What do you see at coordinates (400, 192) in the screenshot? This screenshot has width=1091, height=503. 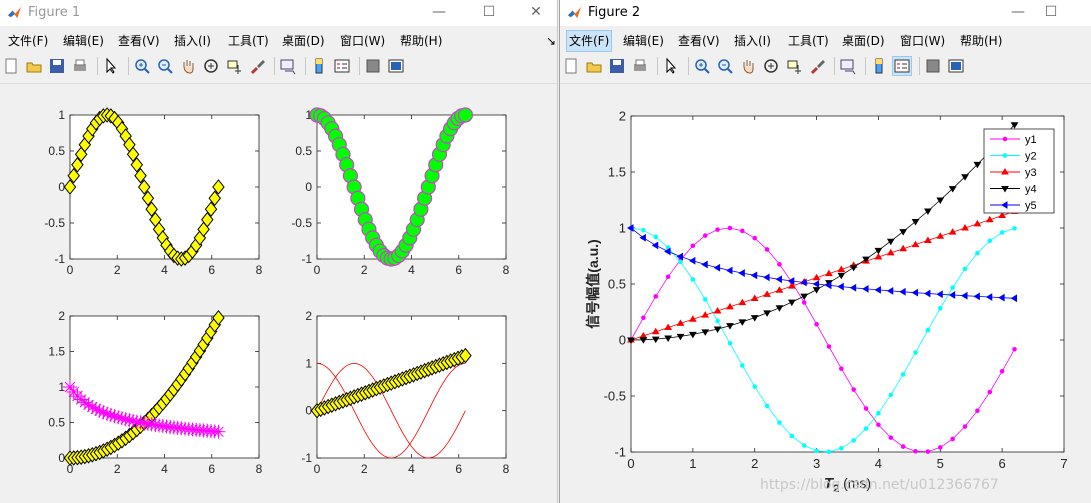 I see `fig1_sub2-axes: 0 2 4 6 8-1-0.500.51` at bounding box center [400, 192].